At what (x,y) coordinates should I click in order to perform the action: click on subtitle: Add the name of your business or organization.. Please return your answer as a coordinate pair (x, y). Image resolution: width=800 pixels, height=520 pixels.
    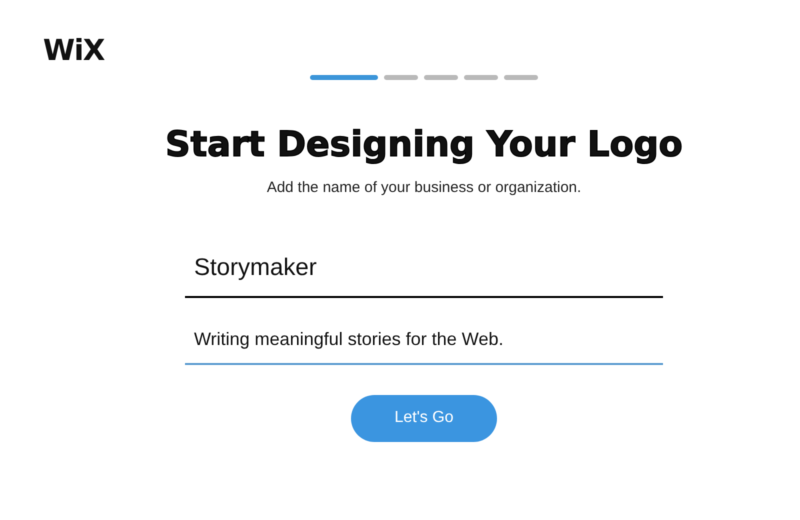
    Looking at the image, I should click on (424, 188).